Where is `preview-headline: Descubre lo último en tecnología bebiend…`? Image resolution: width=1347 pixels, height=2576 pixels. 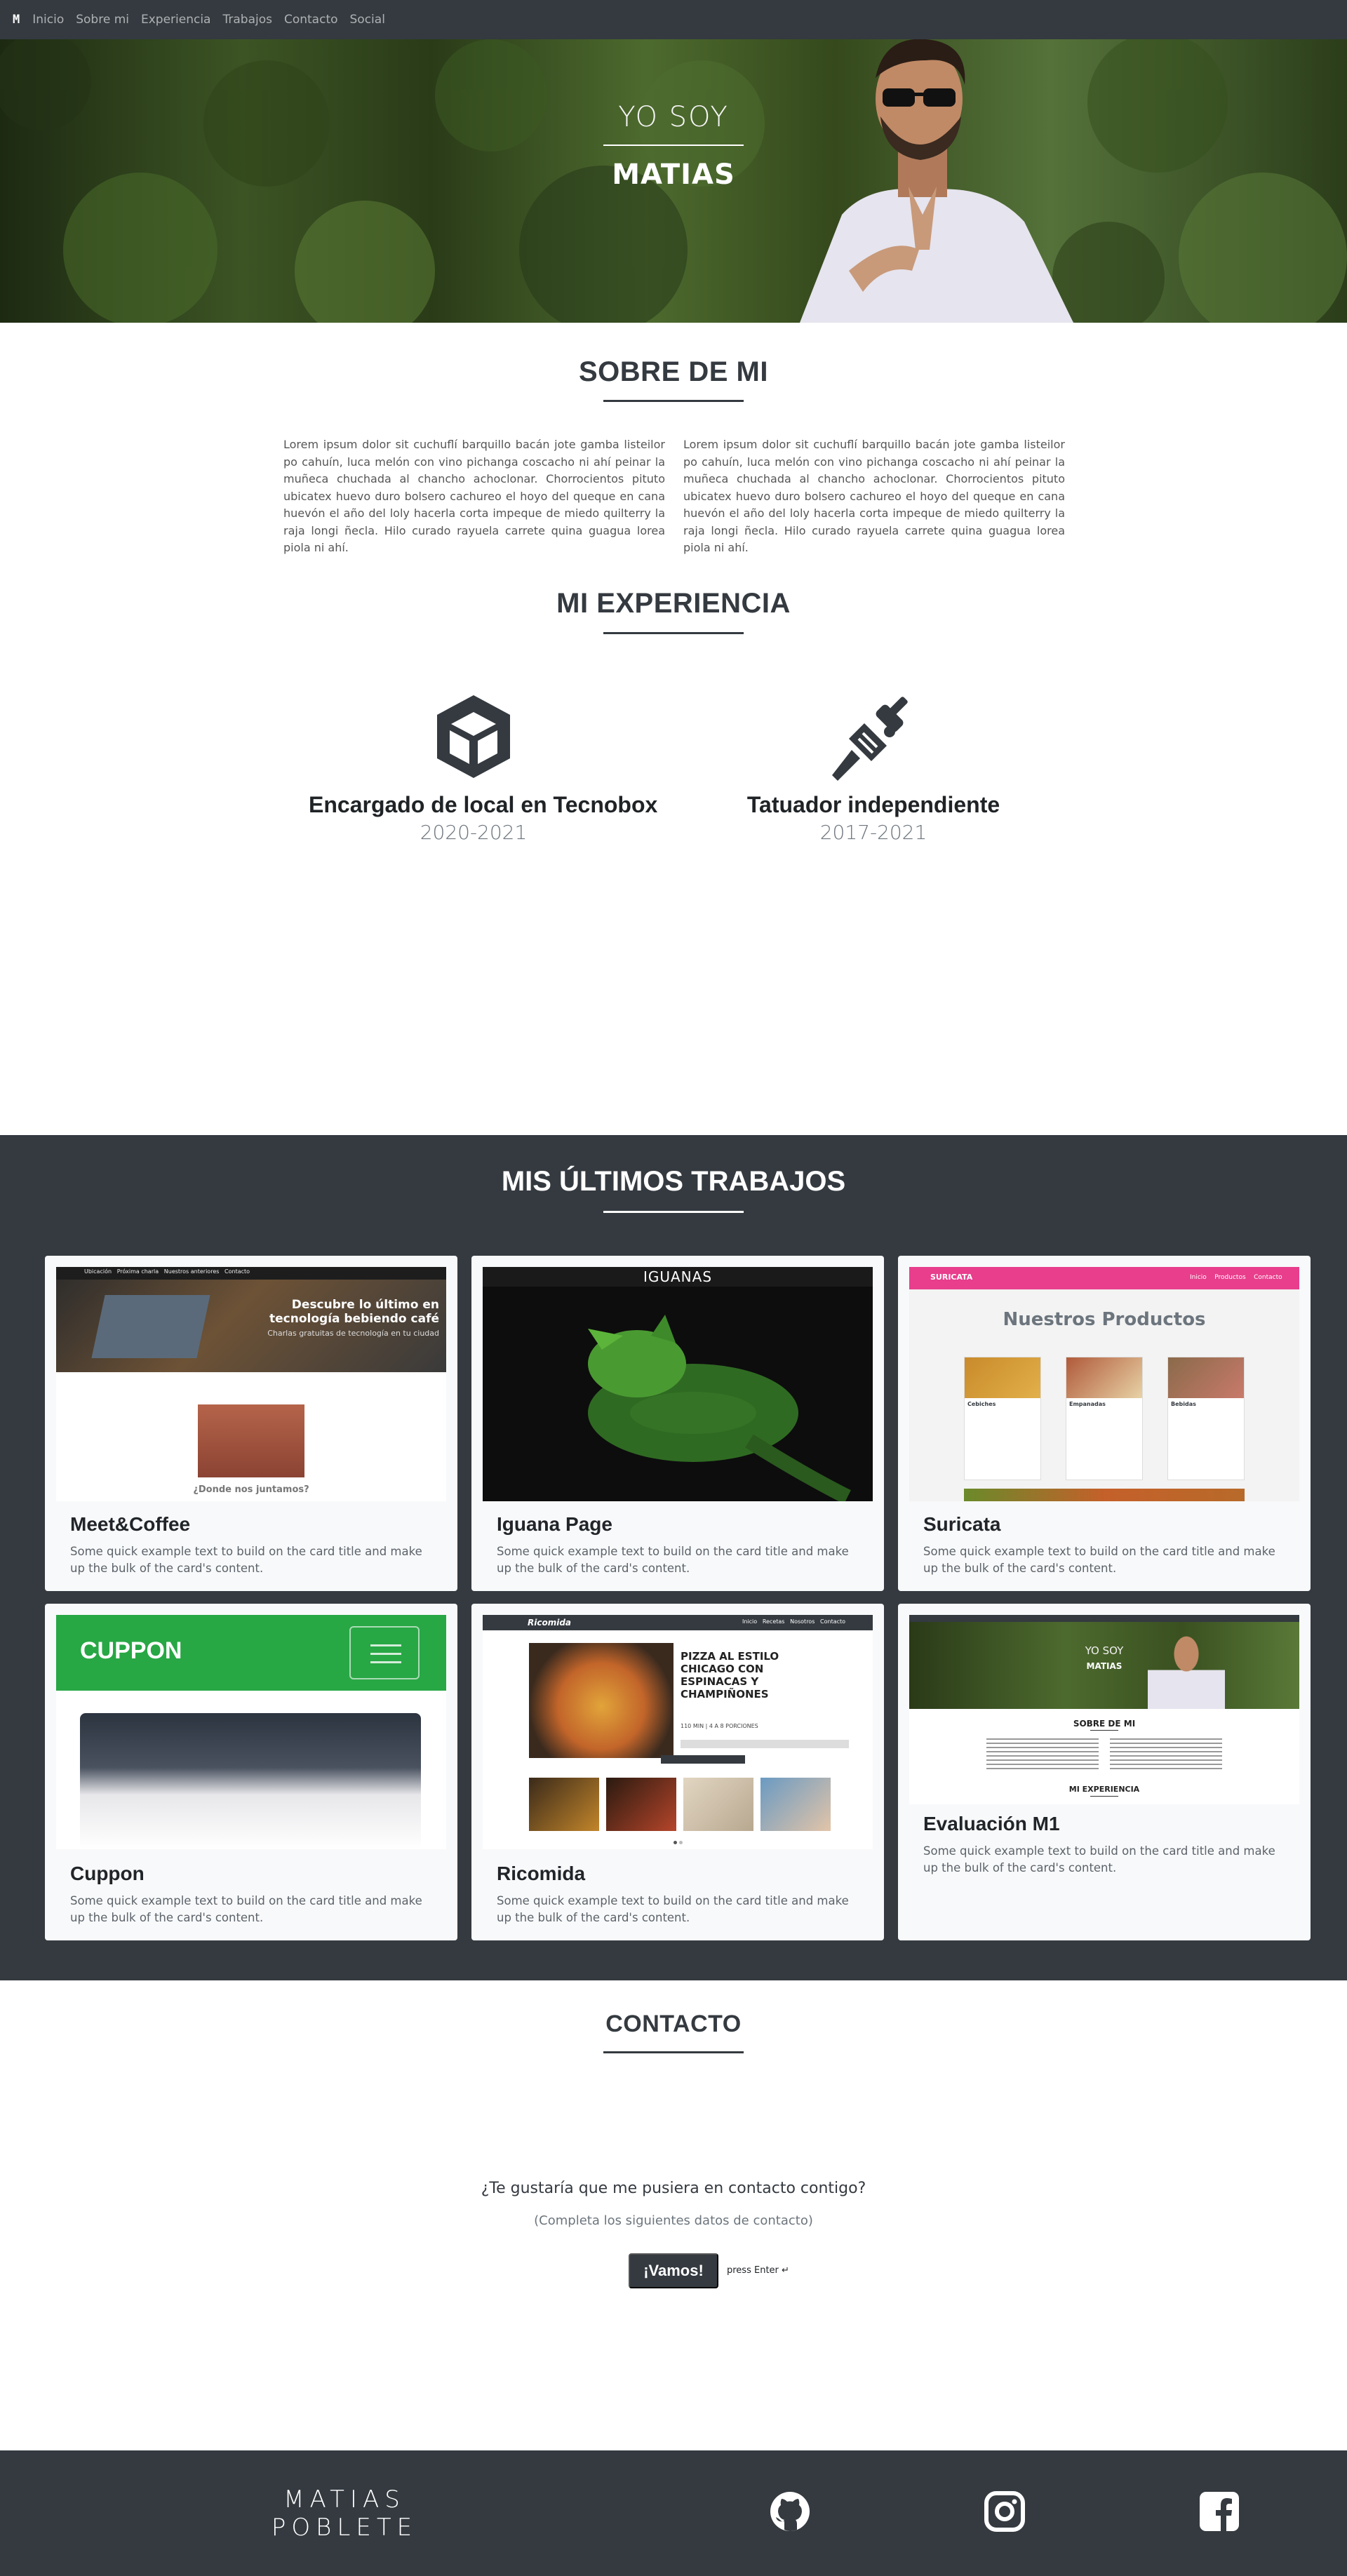
preview-headline: Descubre lo último en tecnología bebiend… is located at coordinates (354, 1312).